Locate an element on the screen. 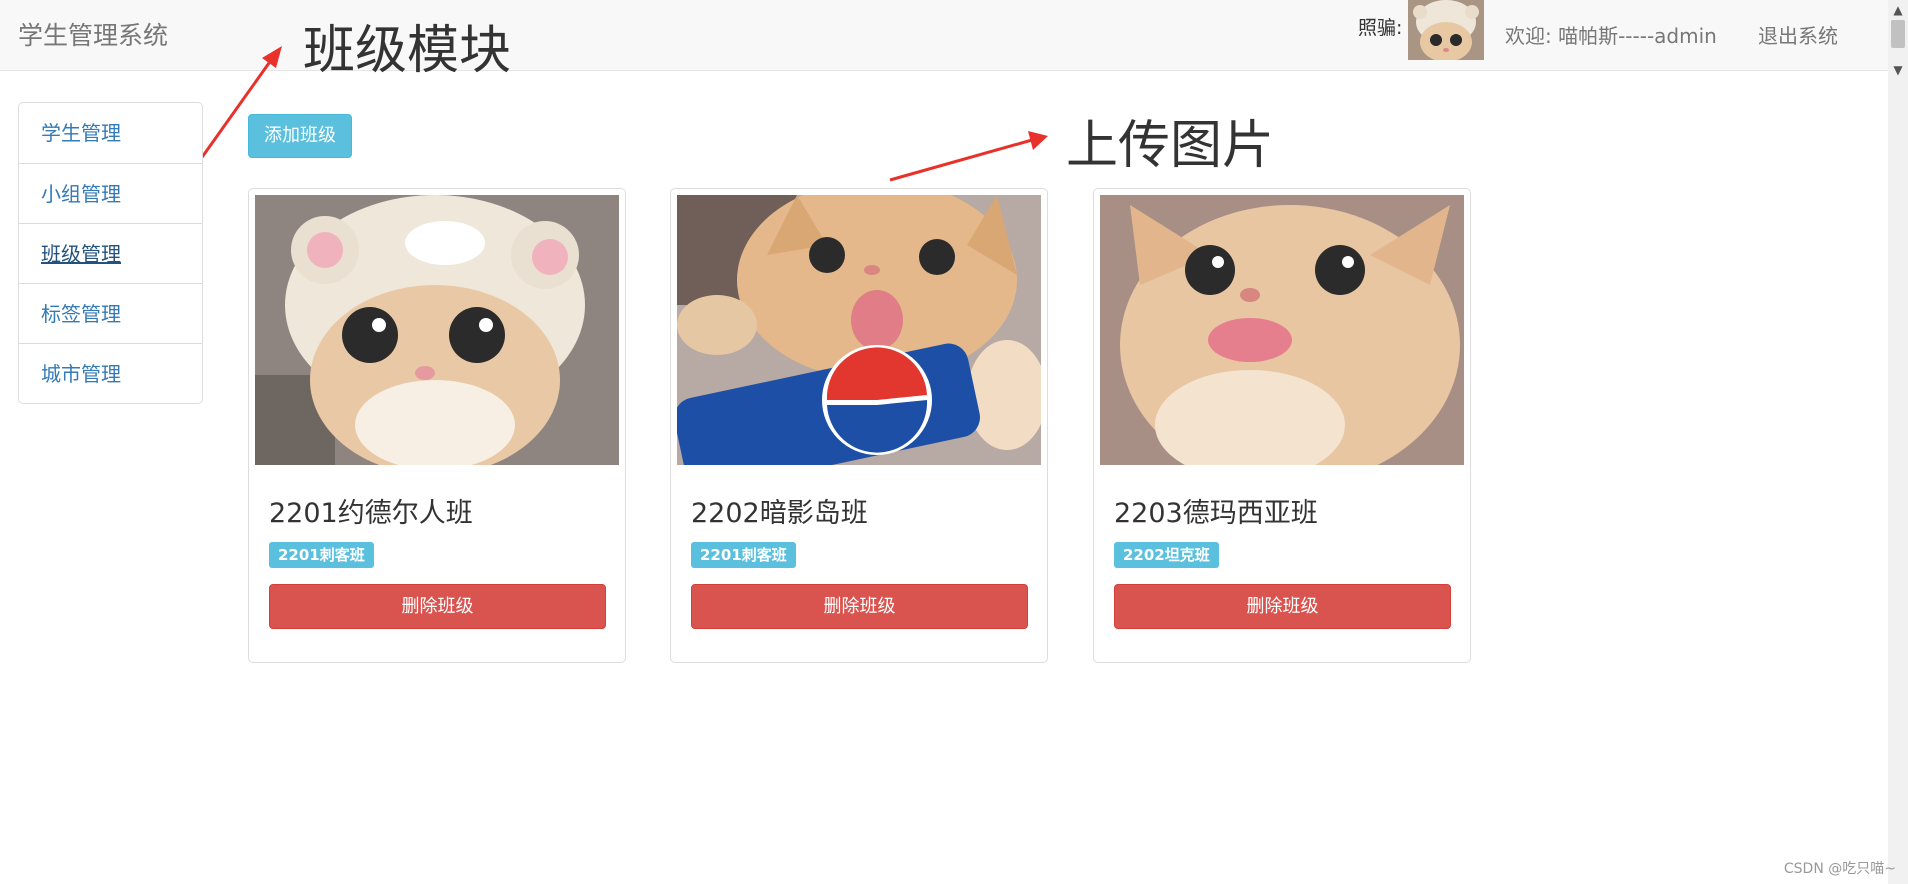 Image resolution: width=1908 pixels, height=884 pixels. cat-with-pepsi-can-icon is located at coordinates (859, 330).